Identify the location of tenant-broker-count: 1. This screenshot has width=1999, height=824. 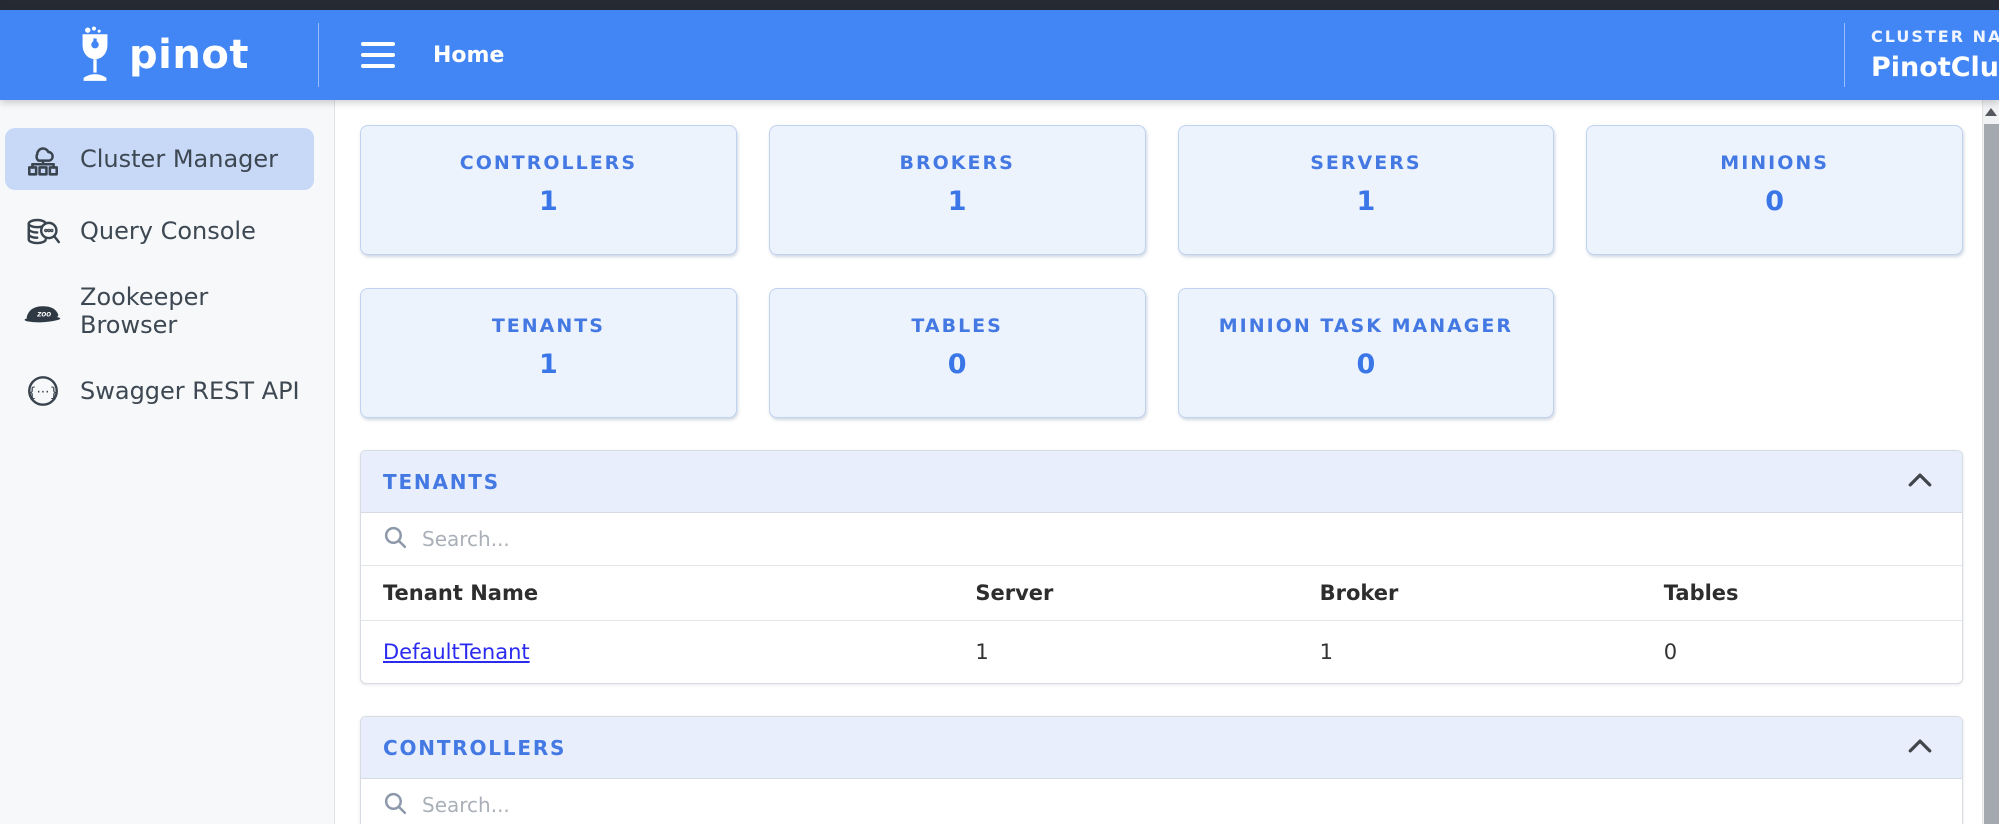
(1326, 652).